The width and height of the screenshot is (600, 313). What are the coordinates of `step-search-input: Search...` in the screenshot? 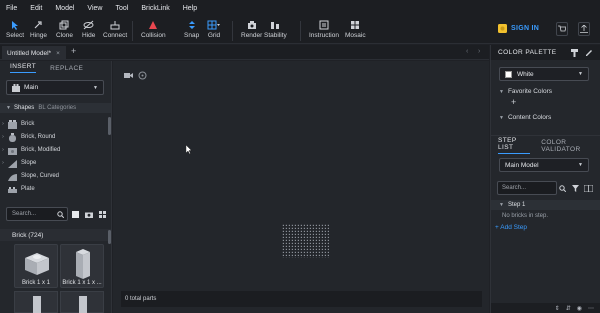 It's located at (531, 188).